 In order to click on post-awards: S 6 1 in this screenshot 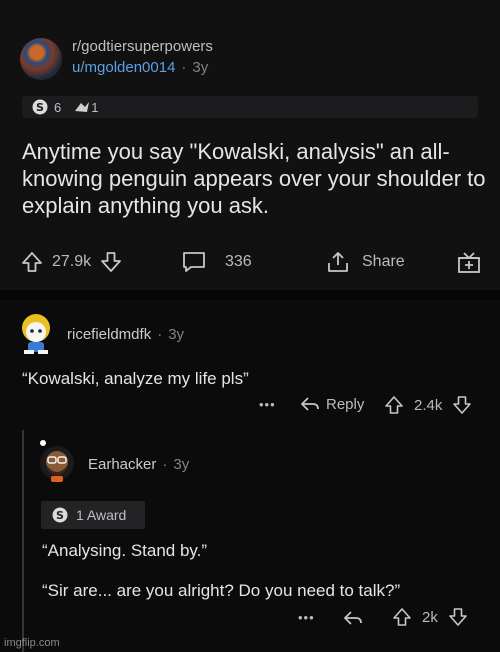, I will do `click(250, 107)`.